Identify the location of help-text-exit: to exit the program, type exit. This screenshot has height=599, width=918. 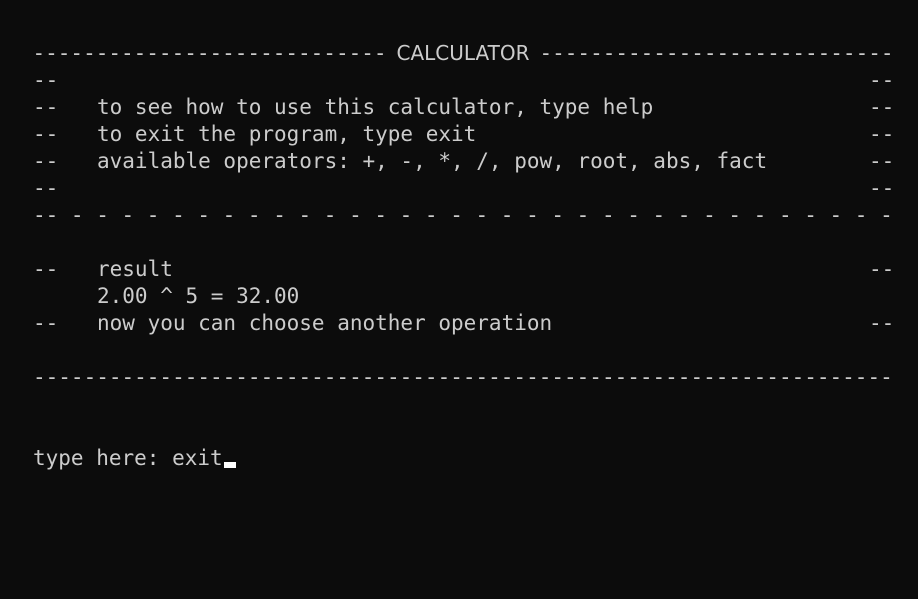
(287, 134).